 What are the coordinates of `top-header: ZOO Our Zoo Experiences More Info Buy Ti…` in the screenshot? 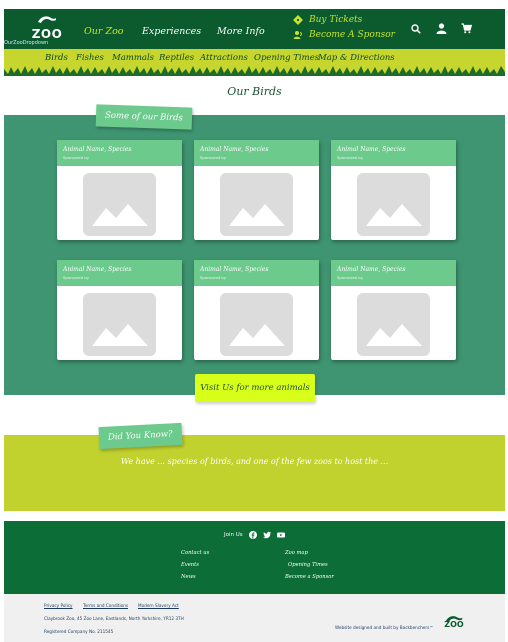 It's located at (254, 29).